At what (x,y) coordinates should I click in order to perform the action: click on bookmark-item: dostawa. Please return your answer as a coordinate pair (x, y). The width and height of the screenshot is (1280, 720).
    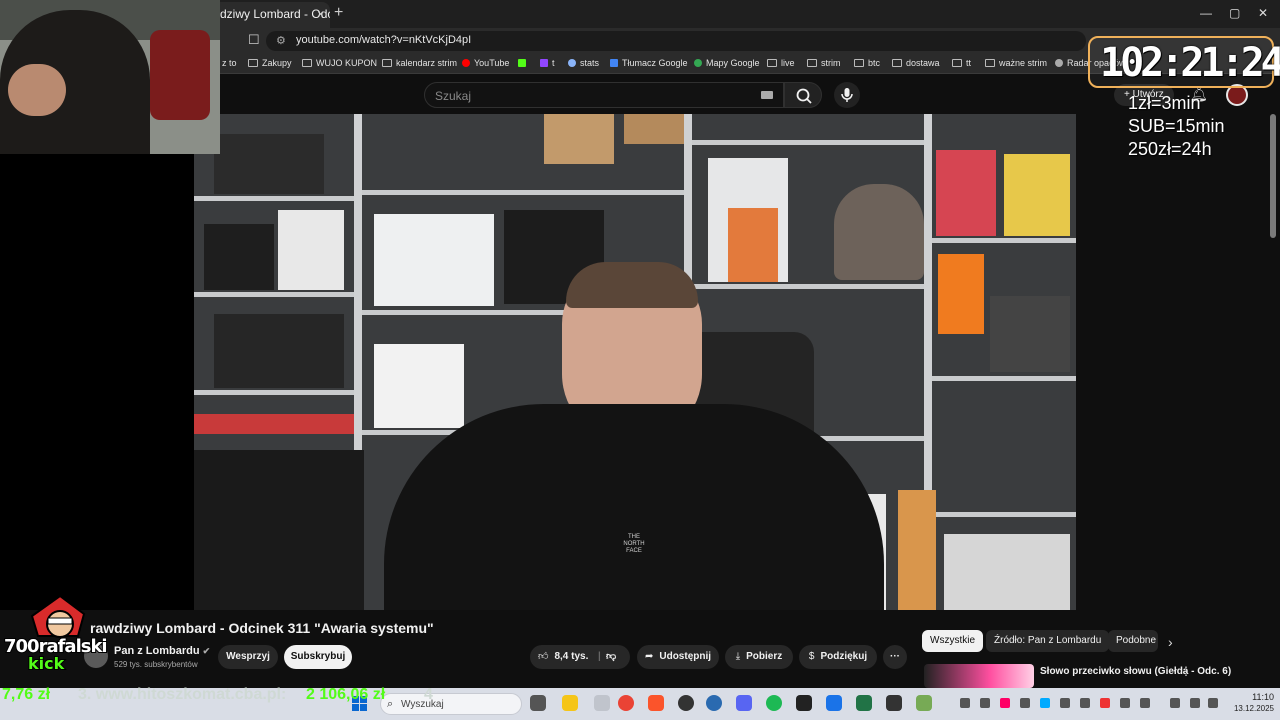
    Looking at the image, I should click on (916, 63).